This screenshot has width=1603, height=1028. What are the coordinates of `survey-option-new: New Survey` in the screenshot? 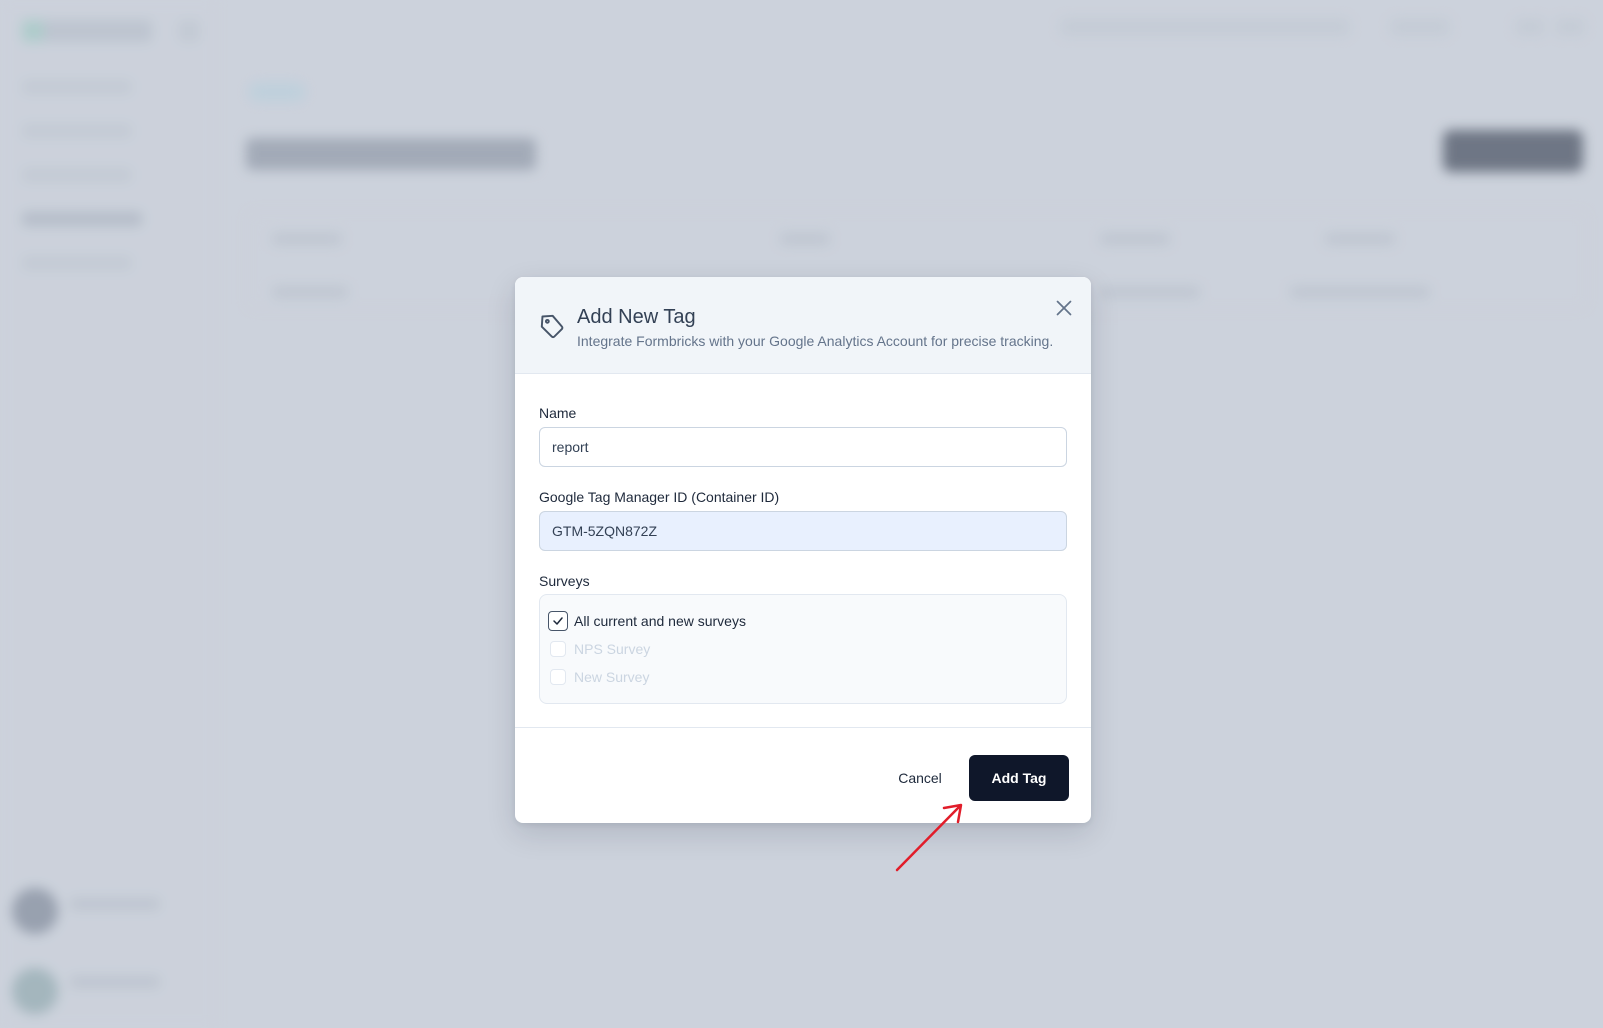 It's located at (599, 677).